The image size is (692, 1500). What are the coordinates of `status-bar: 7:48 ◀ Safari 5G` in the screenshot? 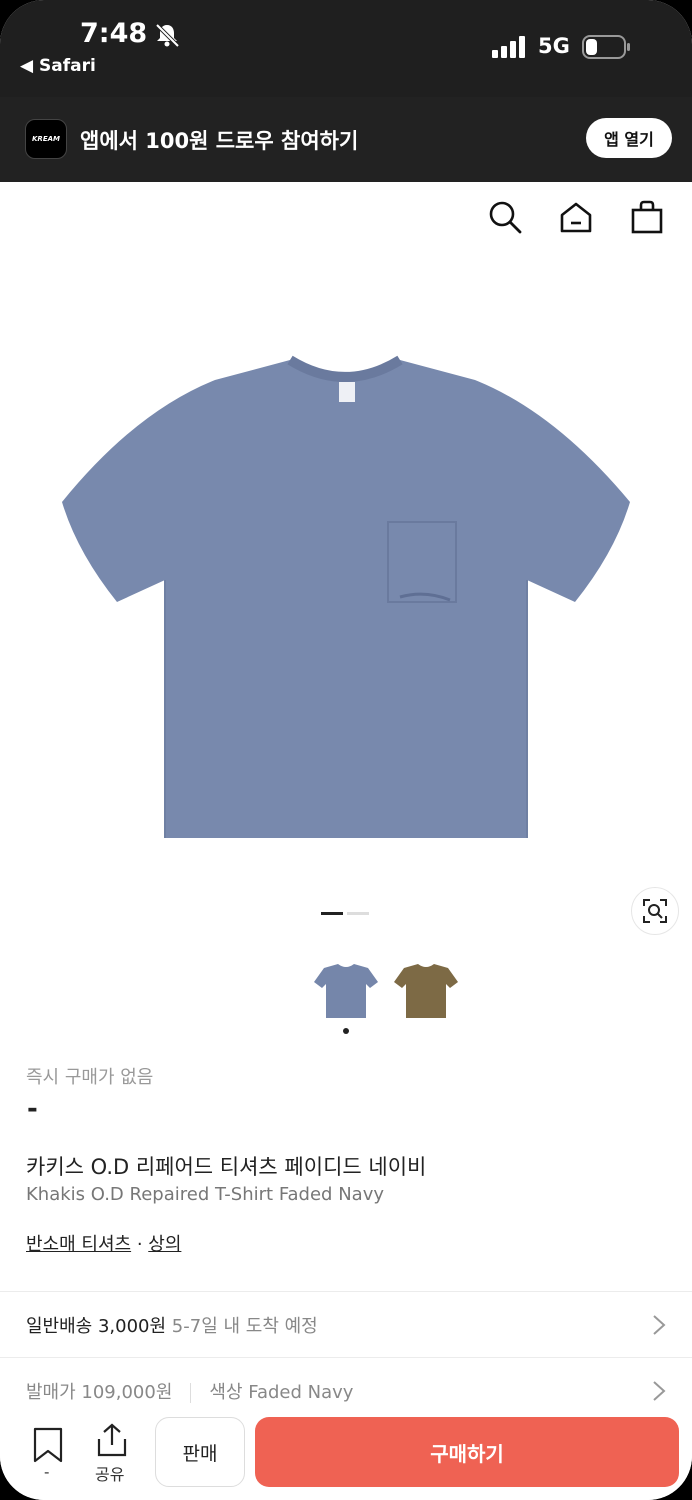 It's located at (346, 48).